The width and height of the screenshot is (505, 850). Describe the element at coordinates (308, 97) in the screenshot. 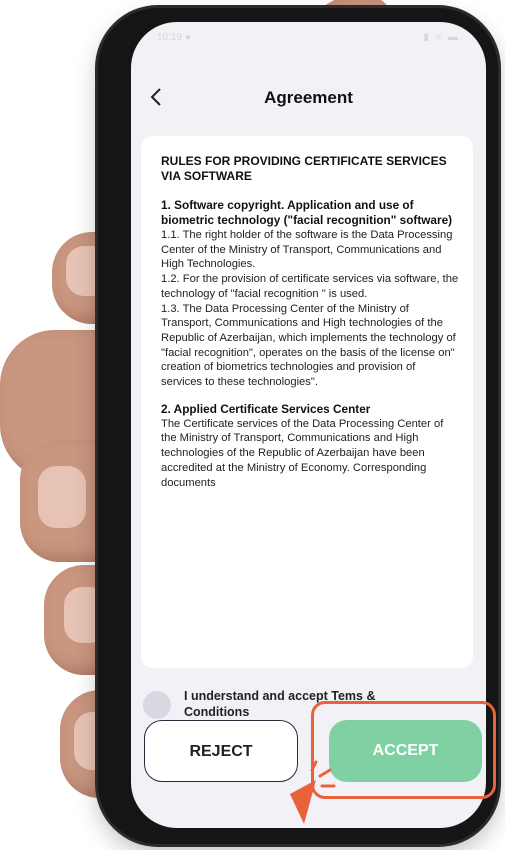

I see `page-title: Agreement` at that location.